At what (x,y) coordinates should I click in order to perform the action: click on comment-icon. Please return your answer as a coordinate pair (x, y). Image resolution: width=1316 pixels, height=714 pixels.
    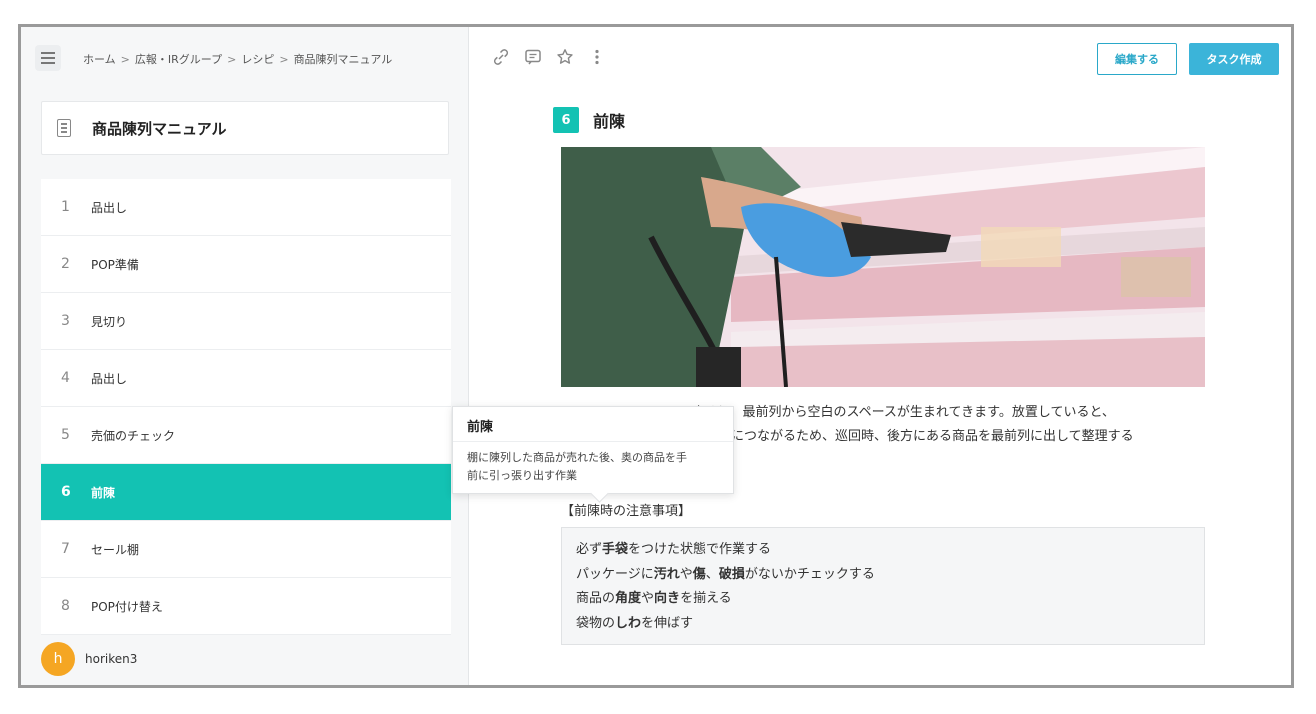
    Looking at the image, I should click on (533, 57).